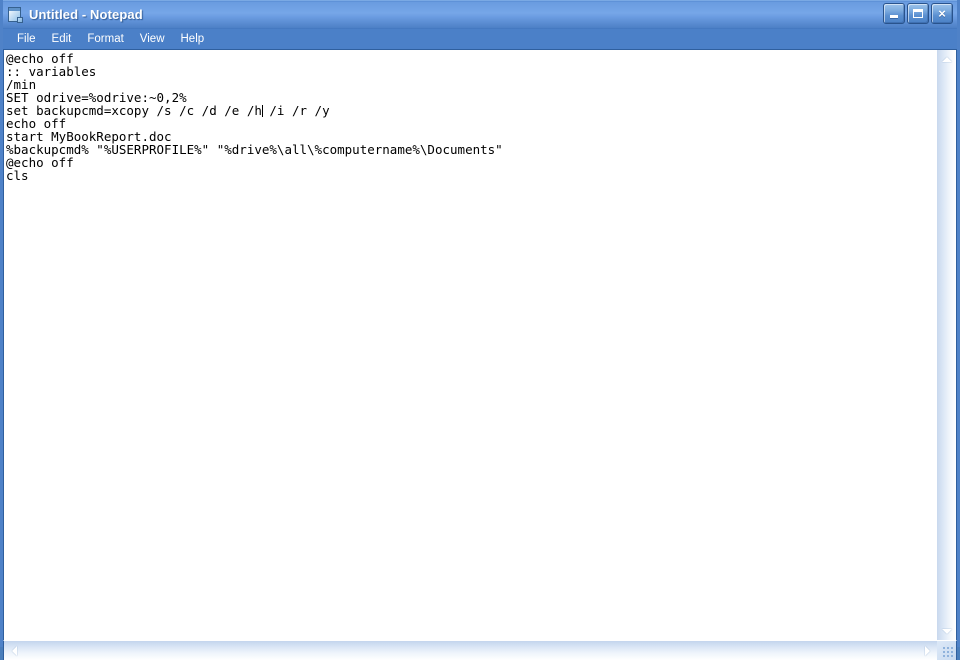 This screenshot has height=660, width=960. What do you see at coordinates (152, 39) in the screenshot?
I see `menu-item-view: View` at bounding box center [152, 39].